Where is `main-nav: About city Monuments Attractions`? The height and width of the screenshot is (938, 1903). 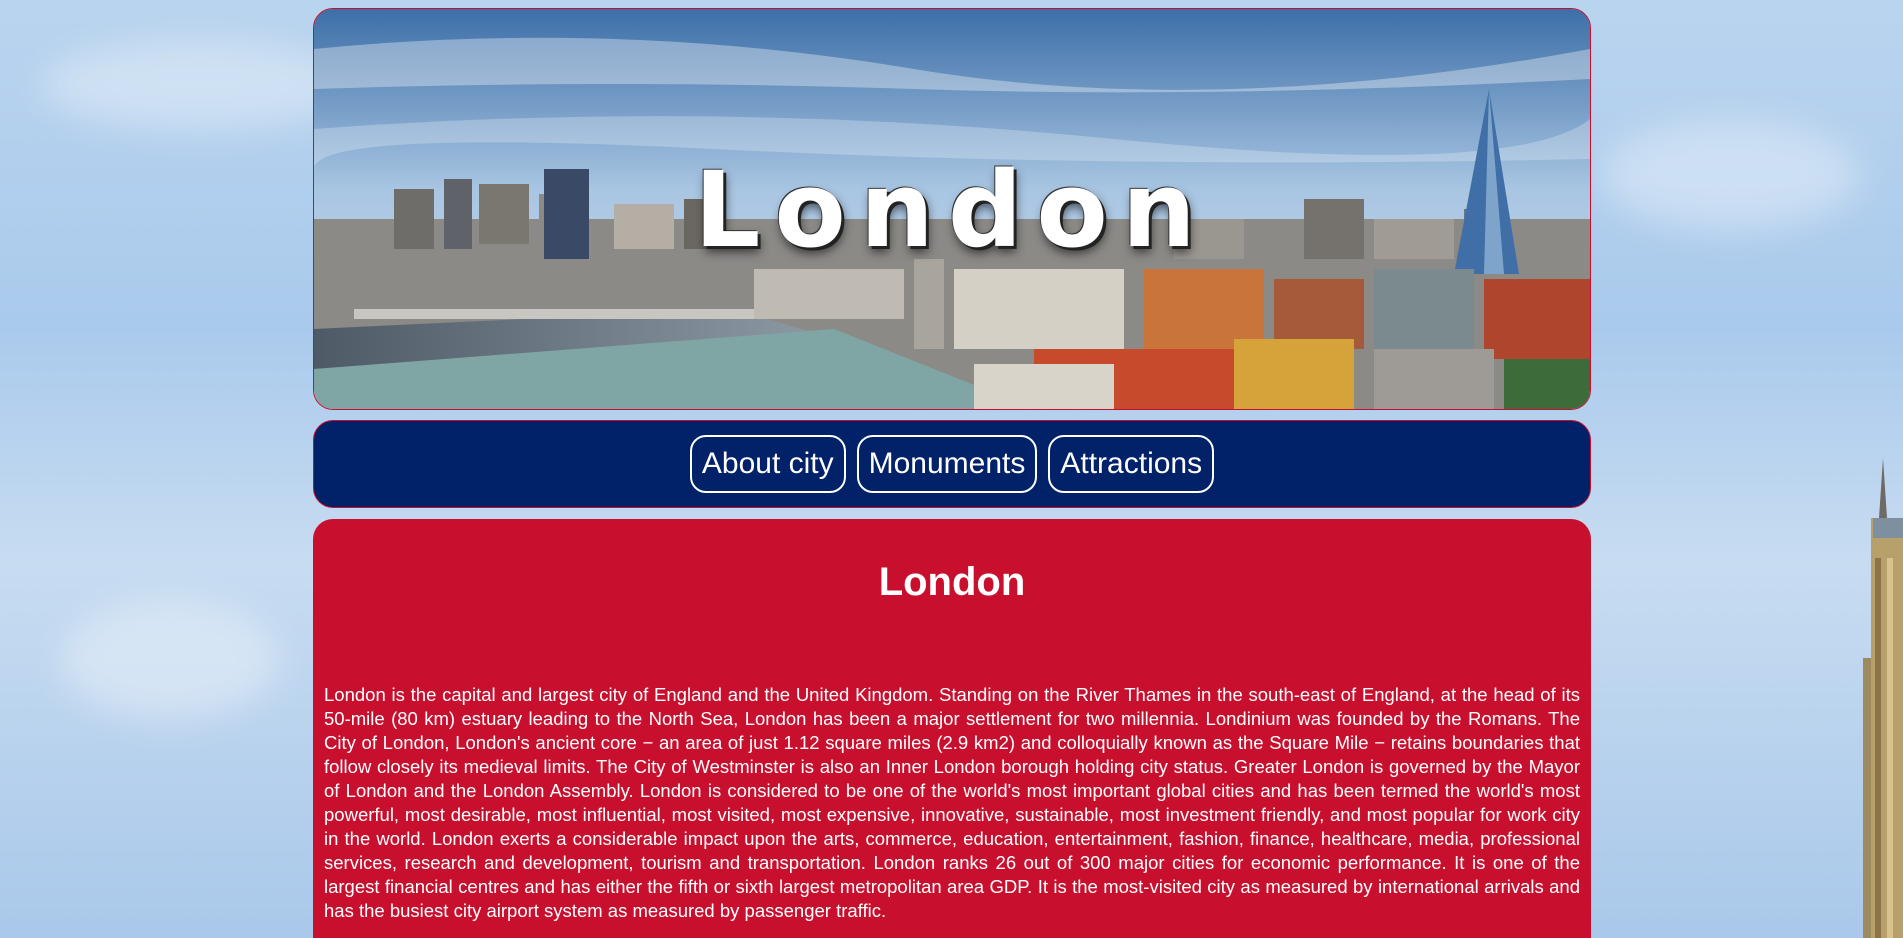 main-nav: About city Monuments Attractions is located at coordinates (952, 464).